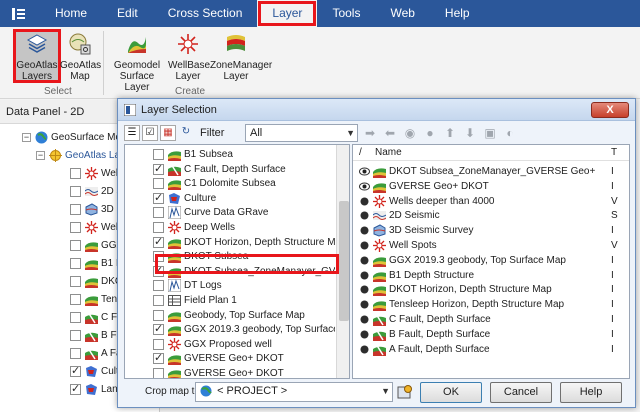 The width and height of the screenshot is (640, 412). What do you see at coordinates (37, 56) in the screenshot?
I see `geoatlas-layers-button: GeoAtlas Layers` at bounding box center [37, 56].